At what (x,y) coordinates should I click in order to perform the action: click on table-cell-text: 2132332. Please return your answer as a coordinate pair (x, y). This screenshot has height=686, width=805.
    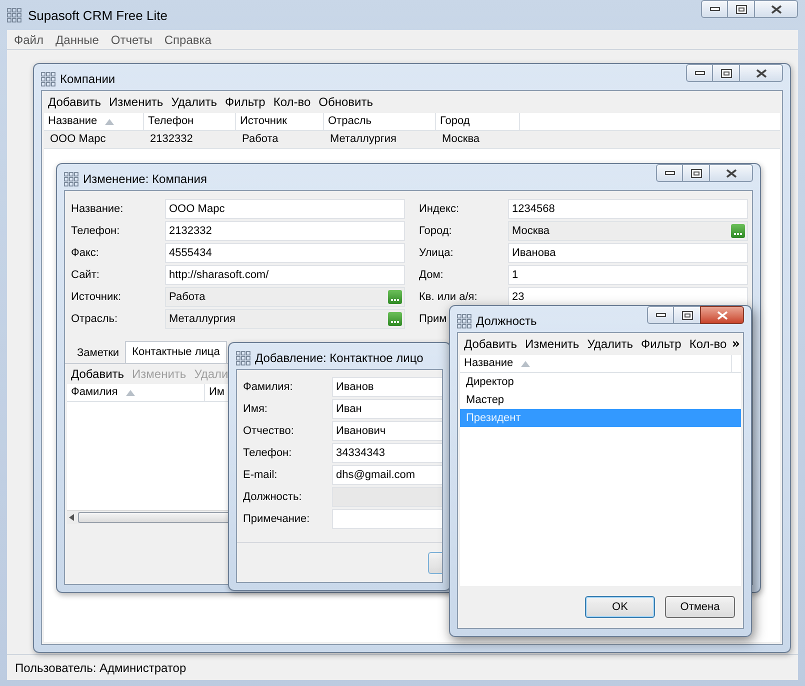
    Looking at the image, I should click on (171, 140).